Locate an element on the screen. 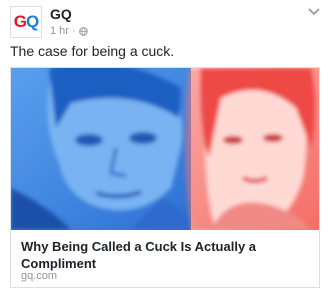 This screenshot has height=294, width=330. avatar-letter-g: G is located at coordinates (20, 21).